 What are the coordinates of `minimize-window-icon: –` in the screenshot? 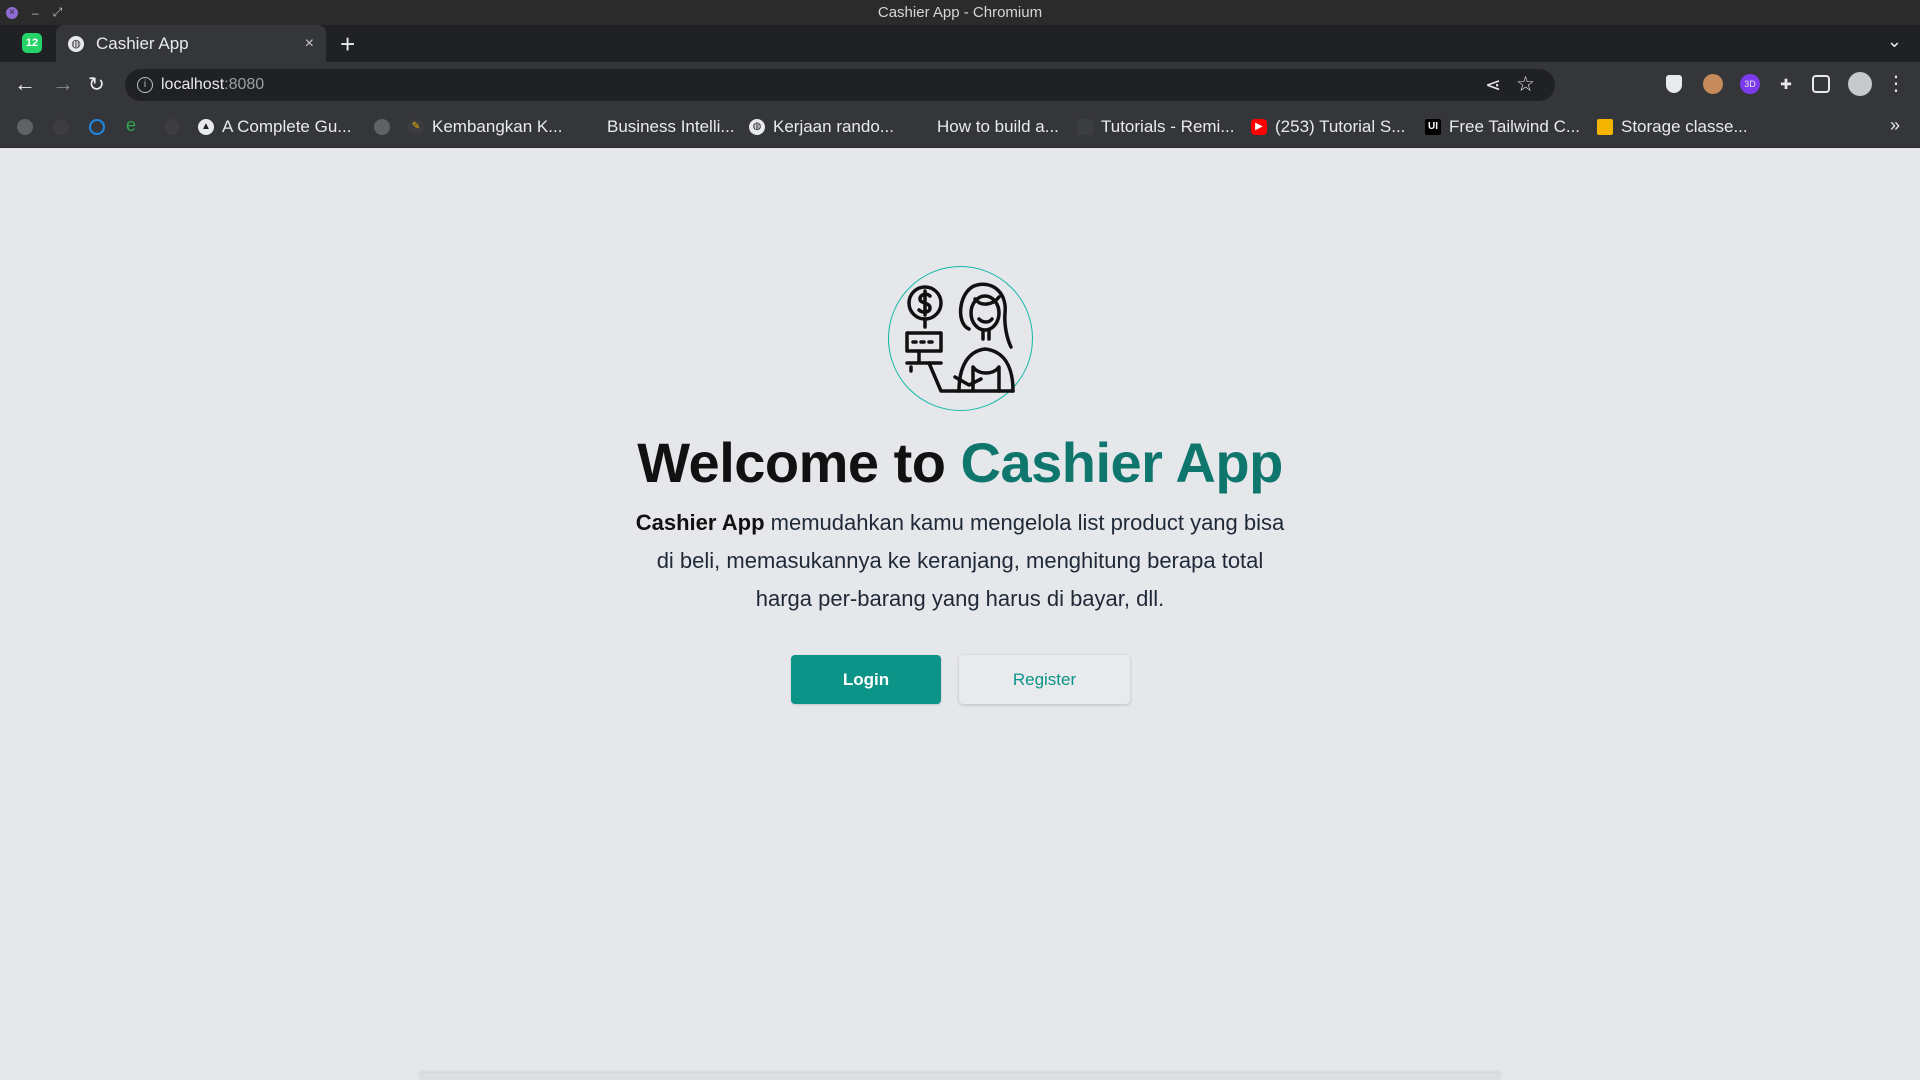 It's located at (35, 13).